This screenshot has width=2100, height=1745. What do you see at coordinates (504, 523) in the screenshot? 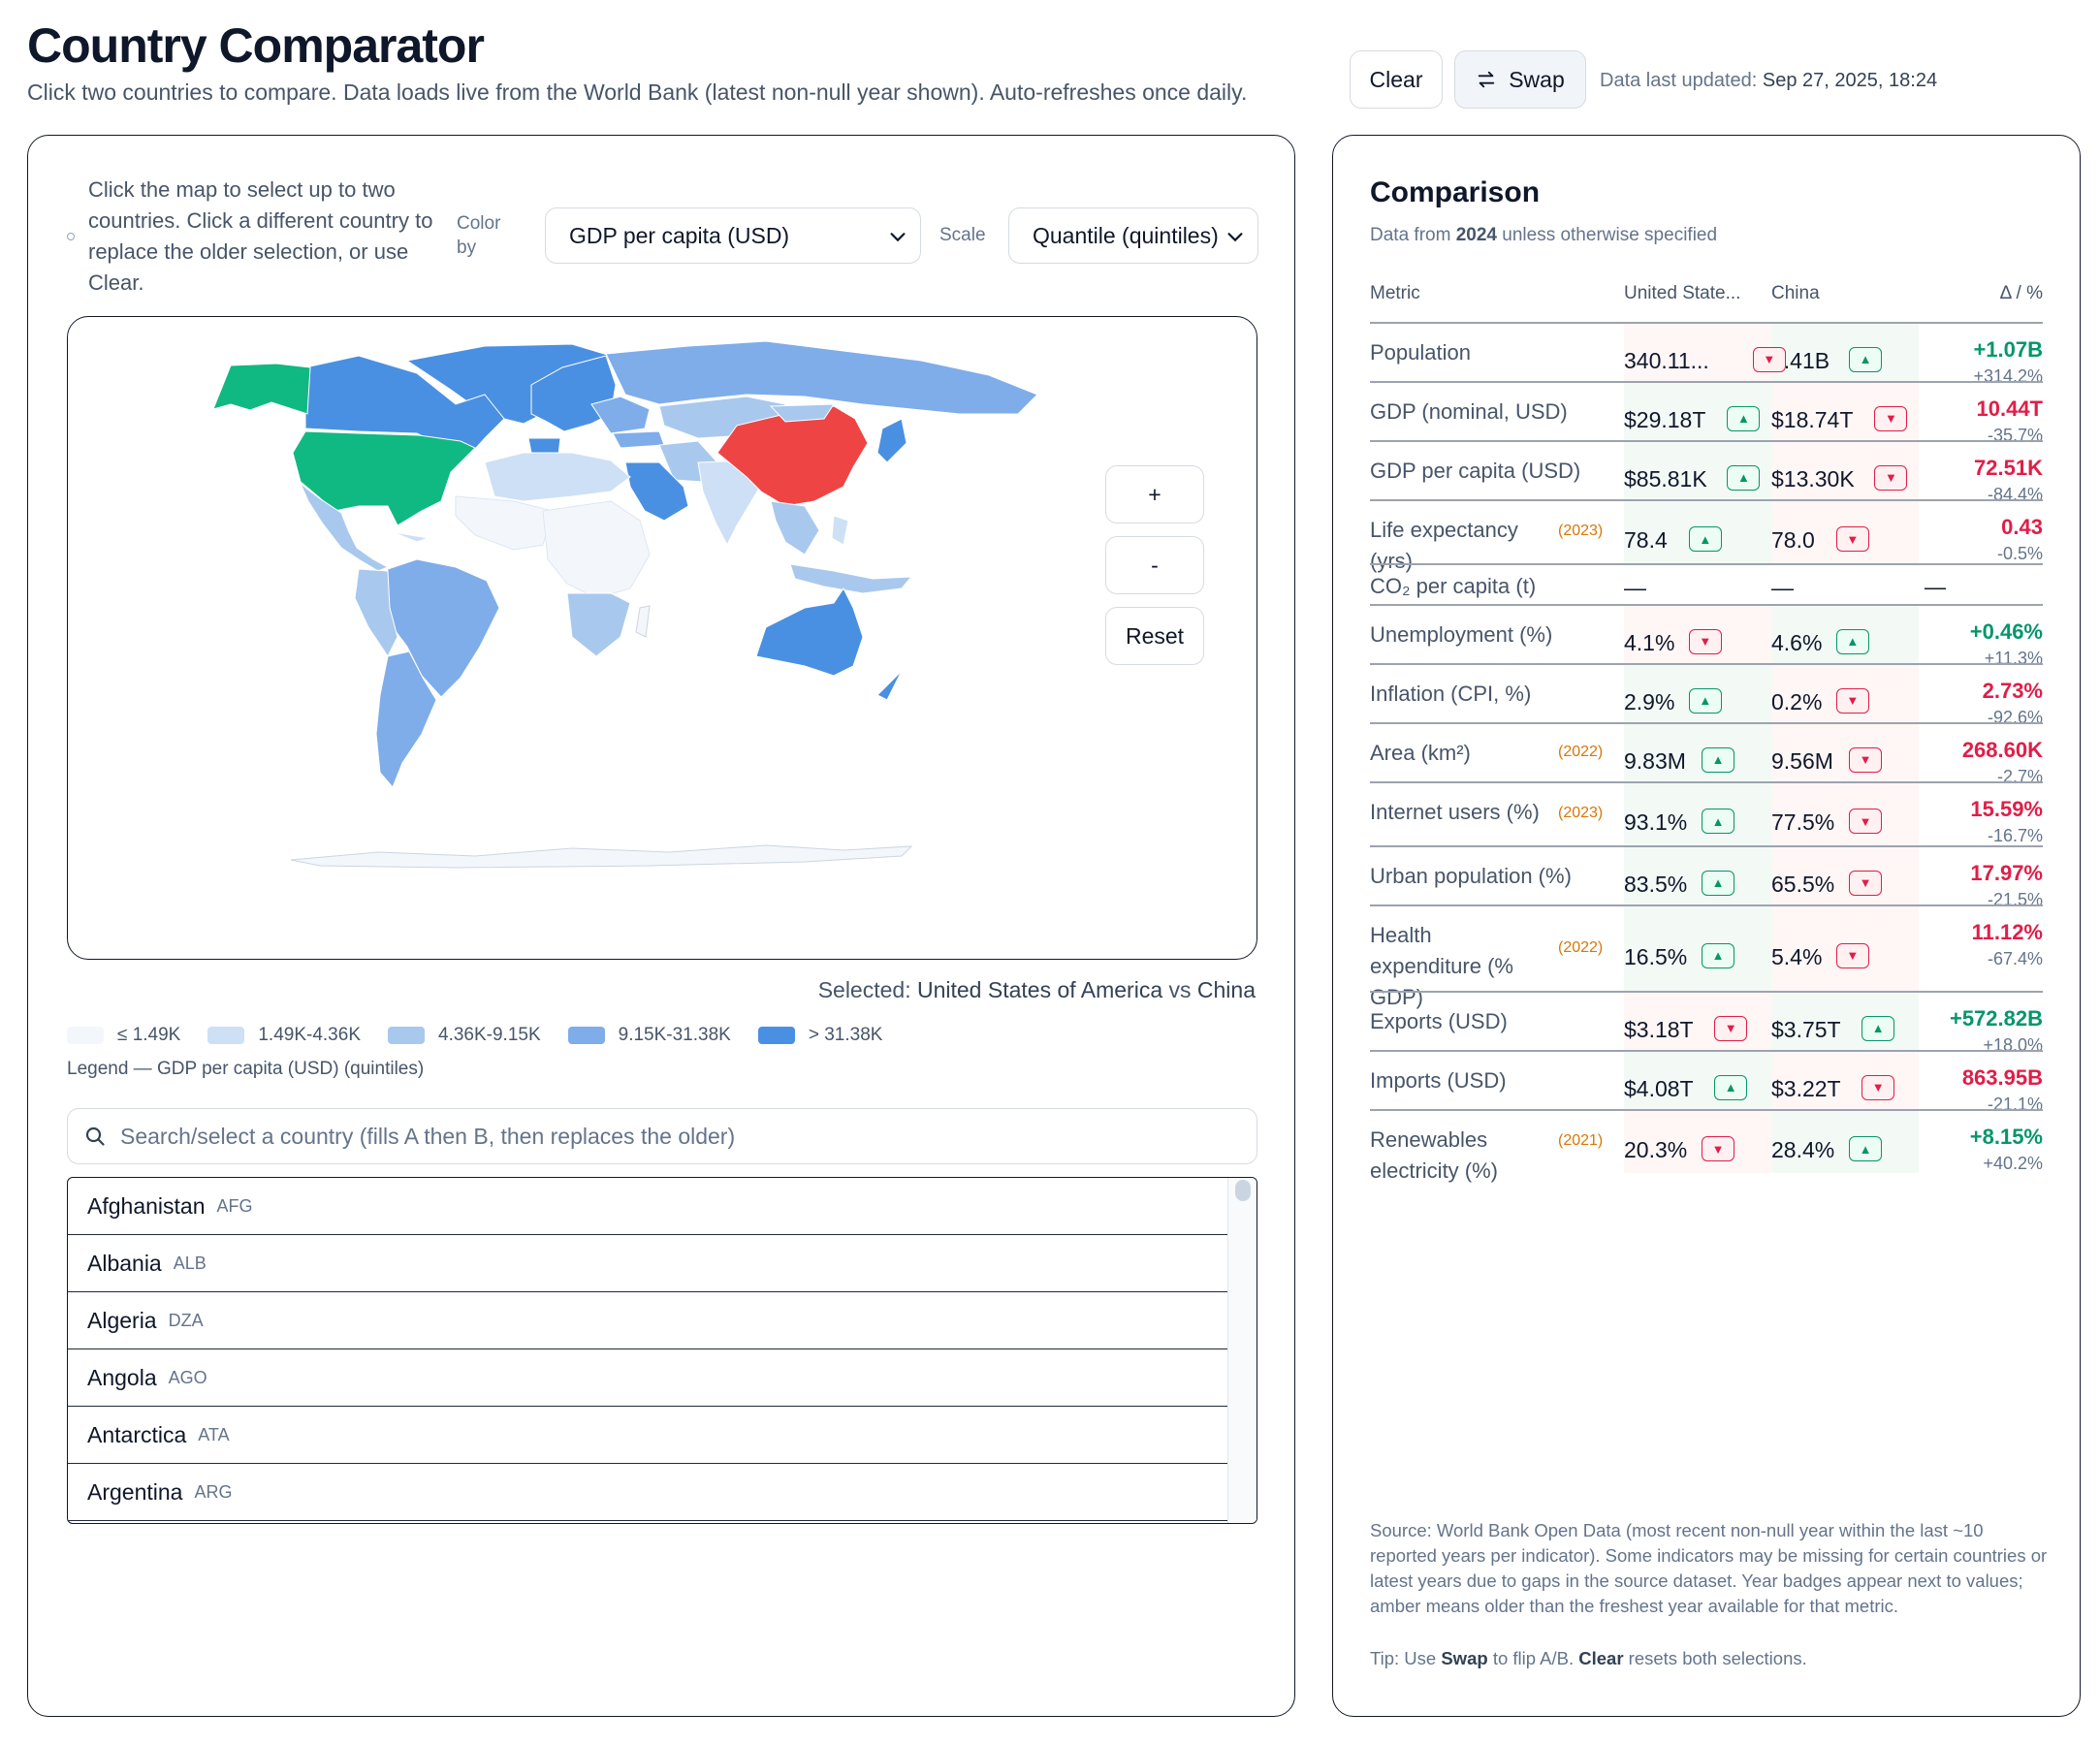
I see `country-west-africa` at bounding box center [504, 523].